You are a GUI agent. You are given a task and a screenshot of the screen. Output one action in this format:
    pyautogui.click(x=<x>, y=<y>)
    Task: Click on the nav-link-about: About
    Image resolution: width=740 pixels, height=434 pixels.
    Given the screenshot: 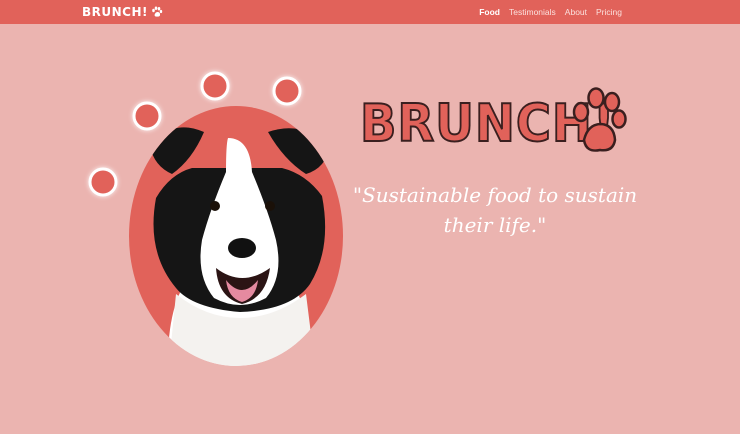 What is the action you would take?
    pyautogui.click(x=576, y=12)
    